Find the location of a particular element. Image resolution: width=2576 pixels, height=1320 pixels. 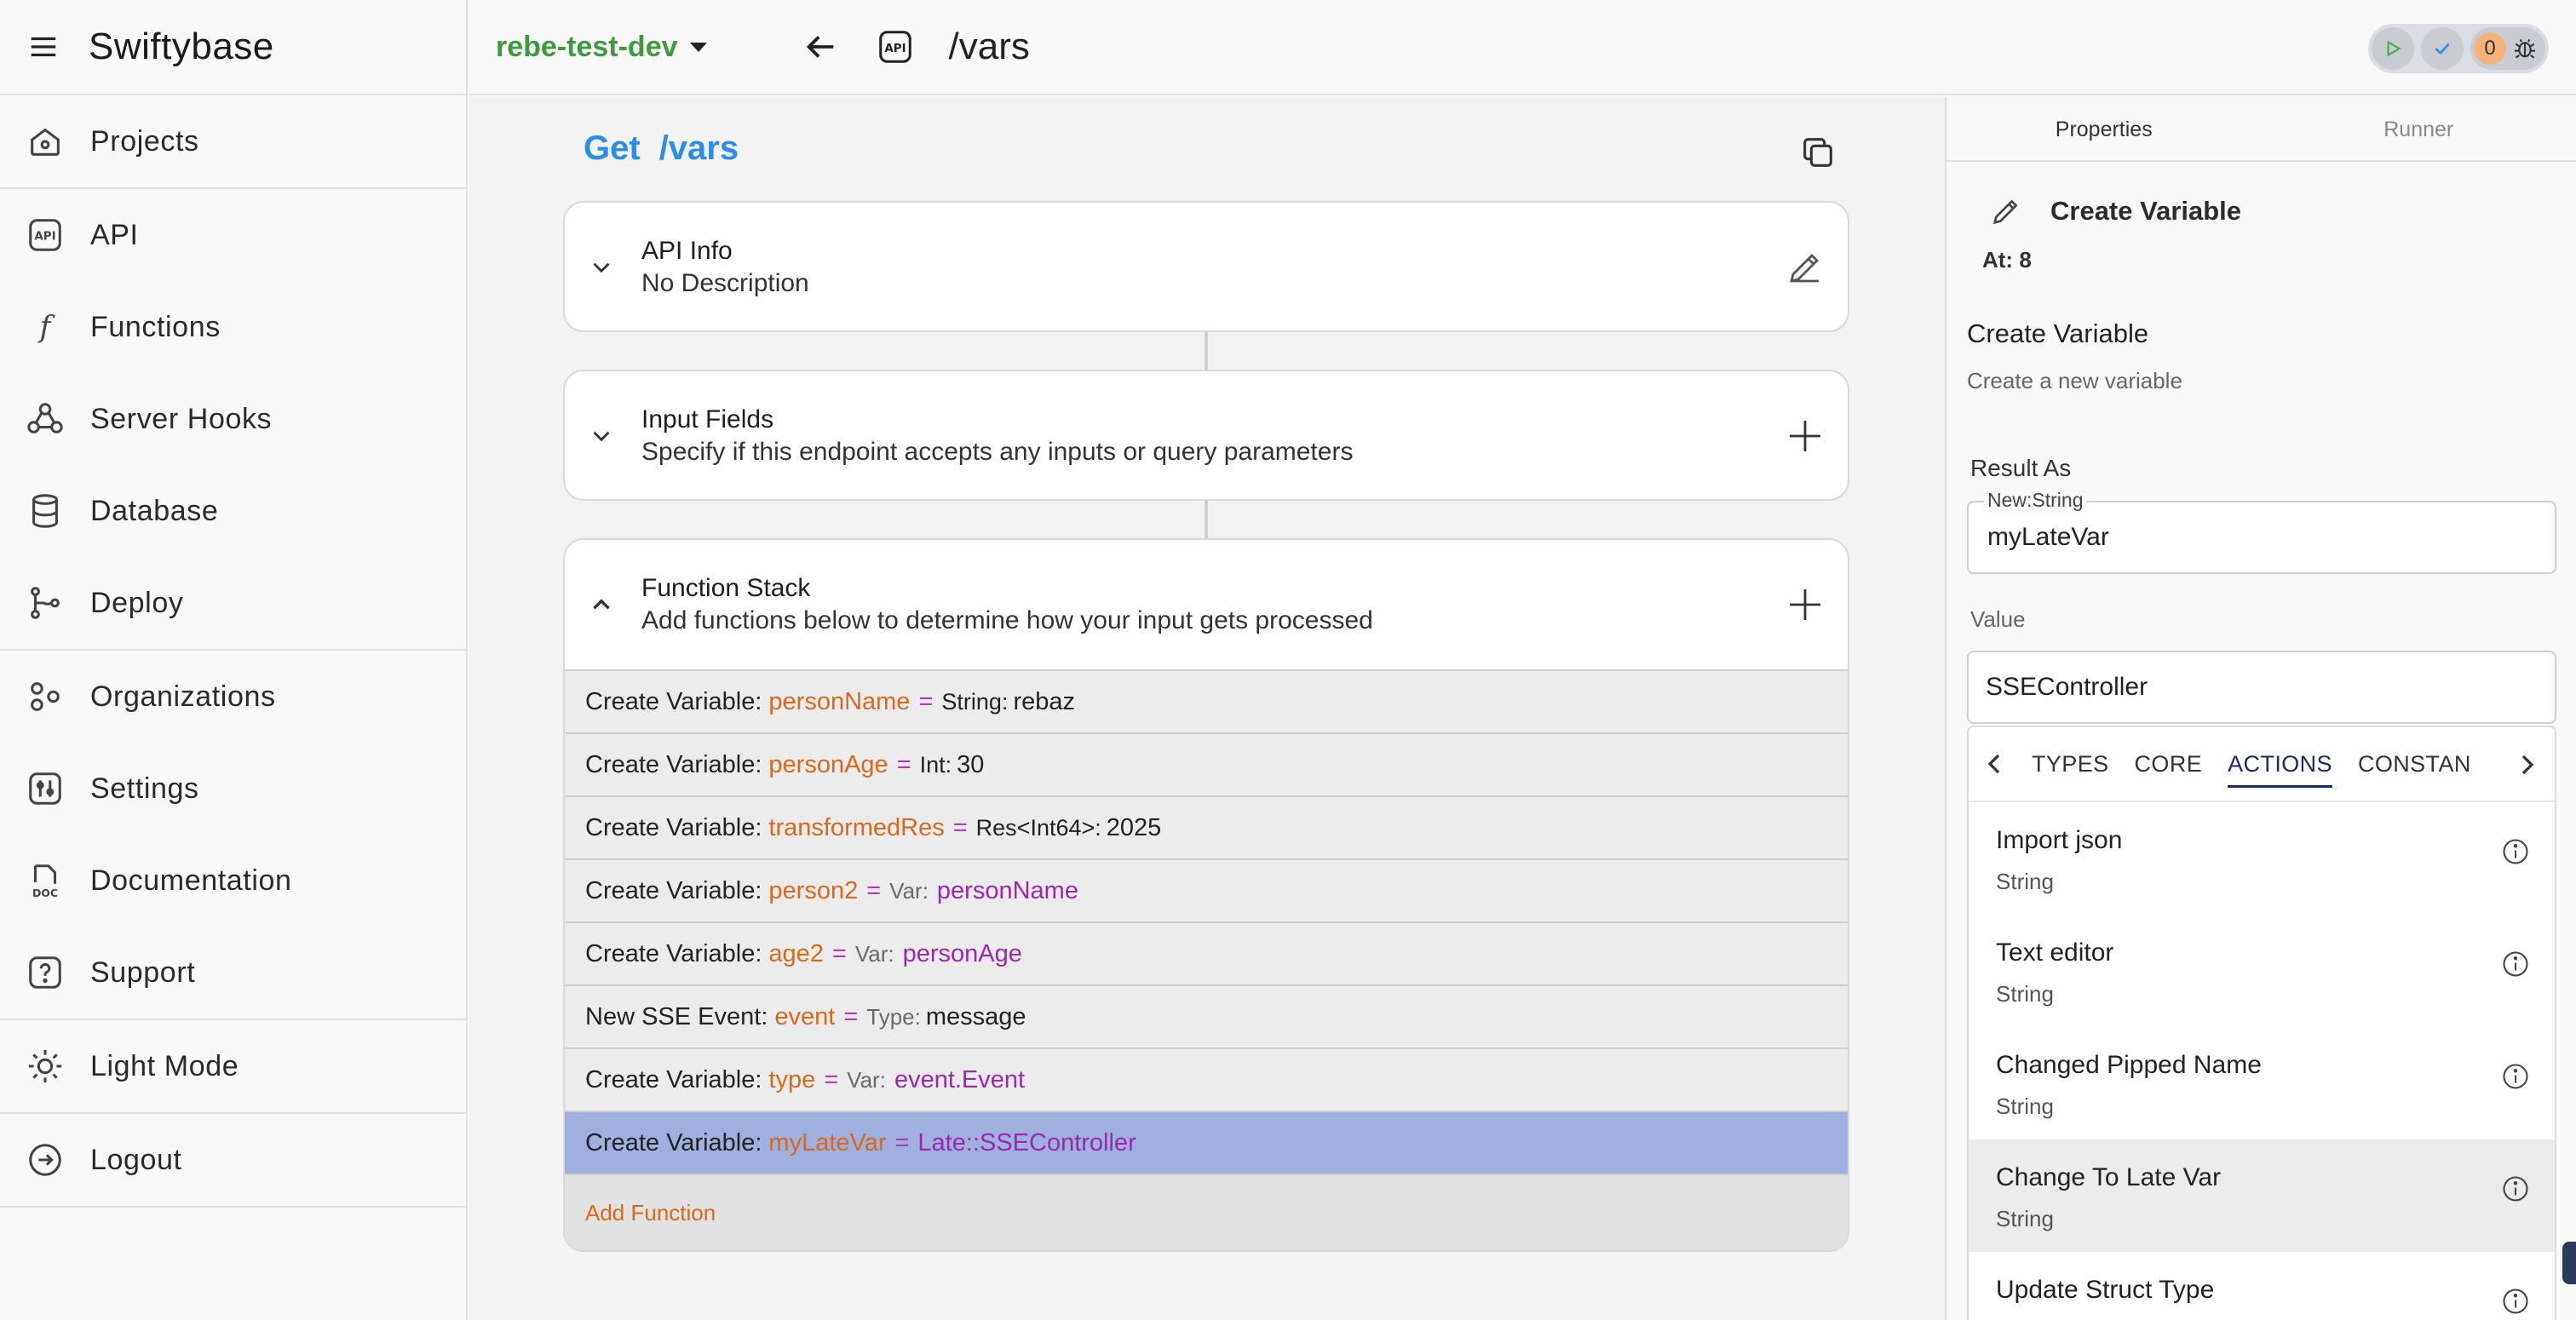

api-info-header: API Info No Description is located at coordinates (1207, 267).